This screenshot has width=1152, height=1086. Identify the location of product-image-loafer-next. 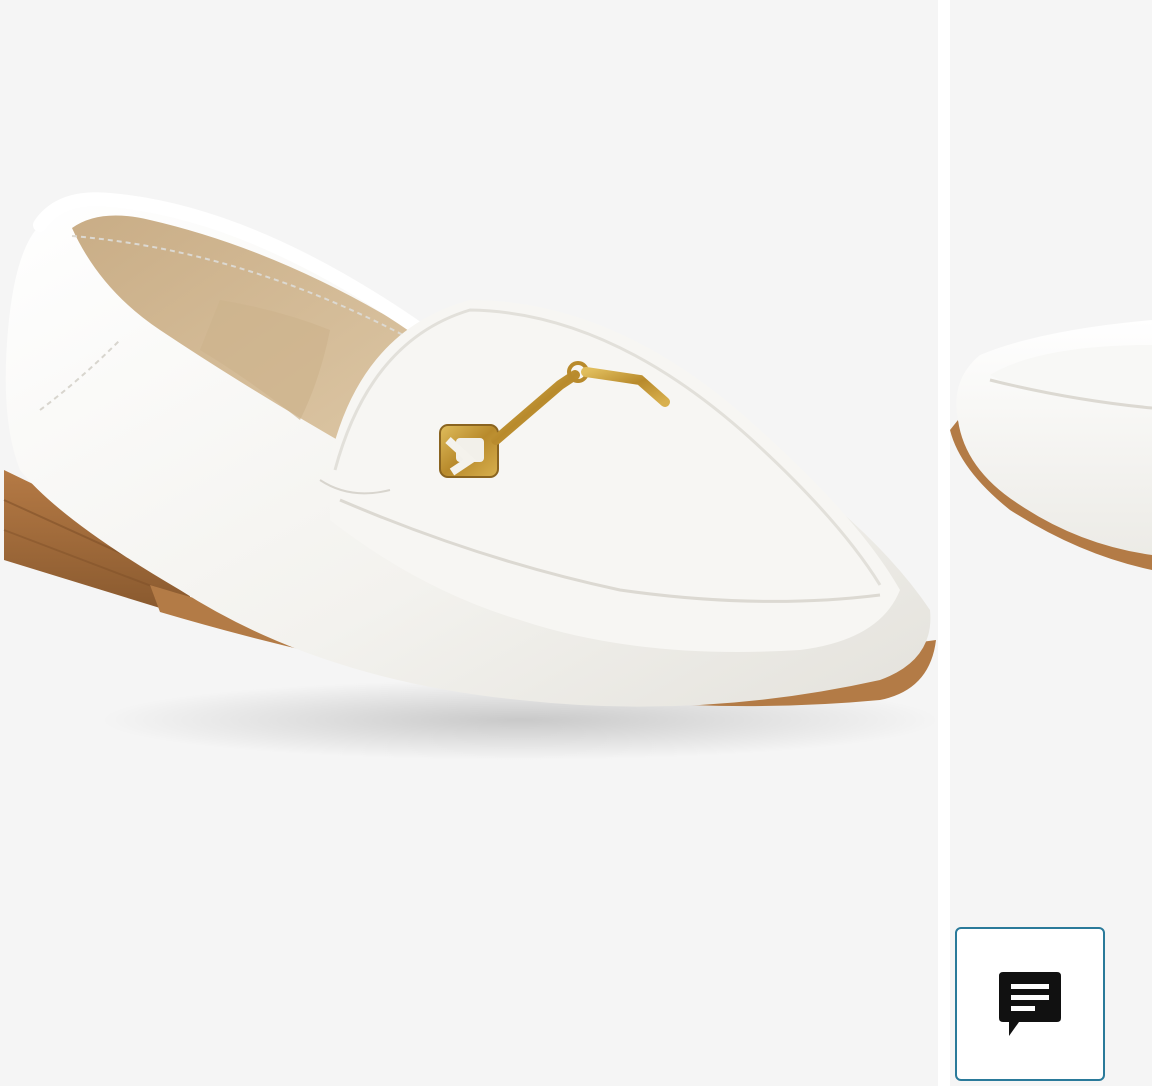
(1051, 445).